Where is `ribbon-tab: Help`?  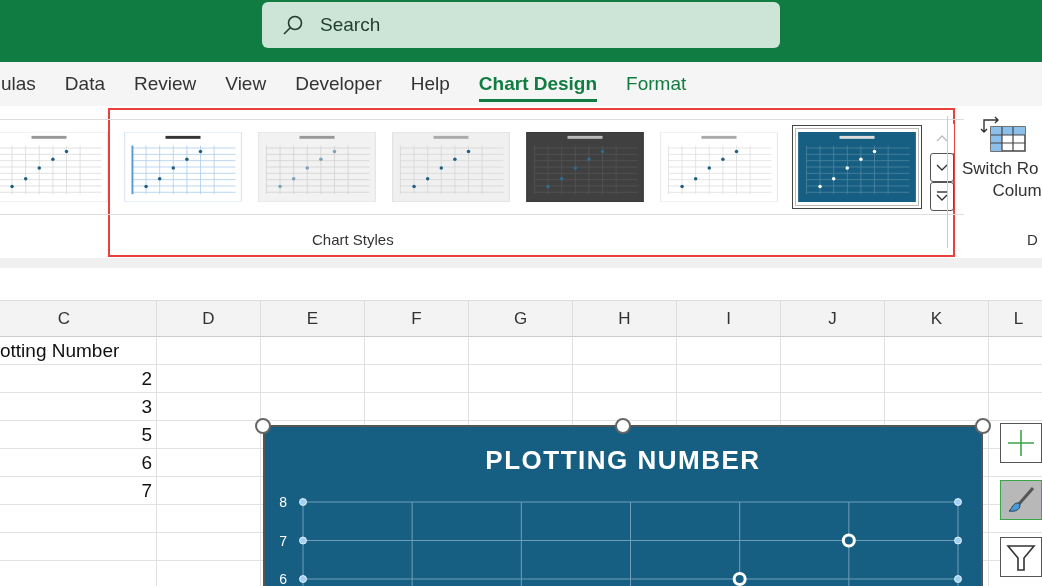
ribbon-tab: Help is located at coordinates (430, 84).